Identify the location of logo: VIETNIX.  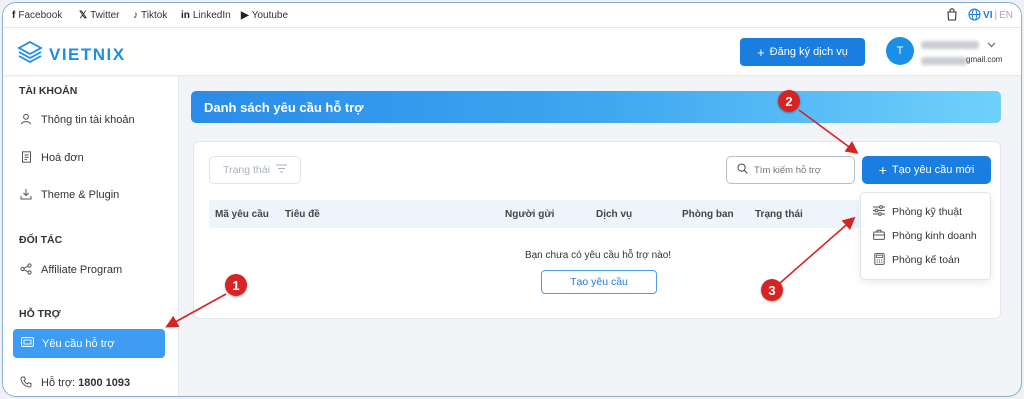
(71, 54).